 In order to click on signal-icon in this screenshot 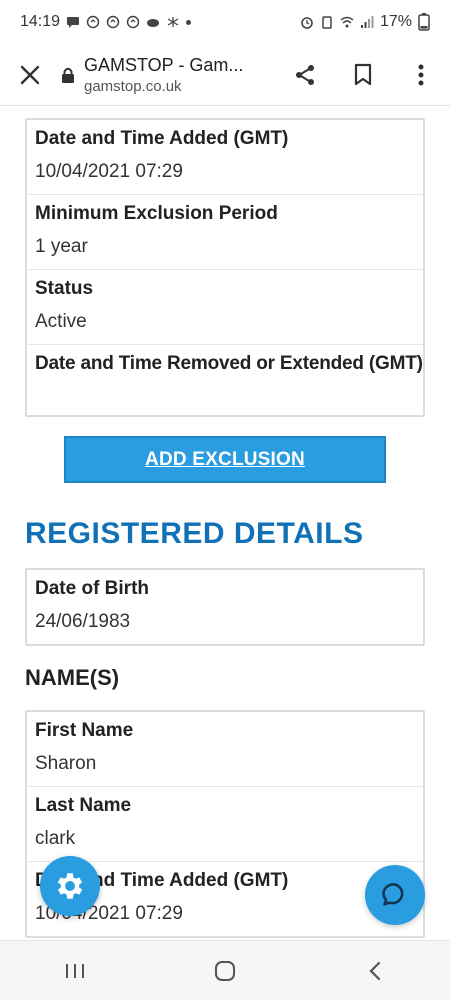, I will do `click(367, 22)`.